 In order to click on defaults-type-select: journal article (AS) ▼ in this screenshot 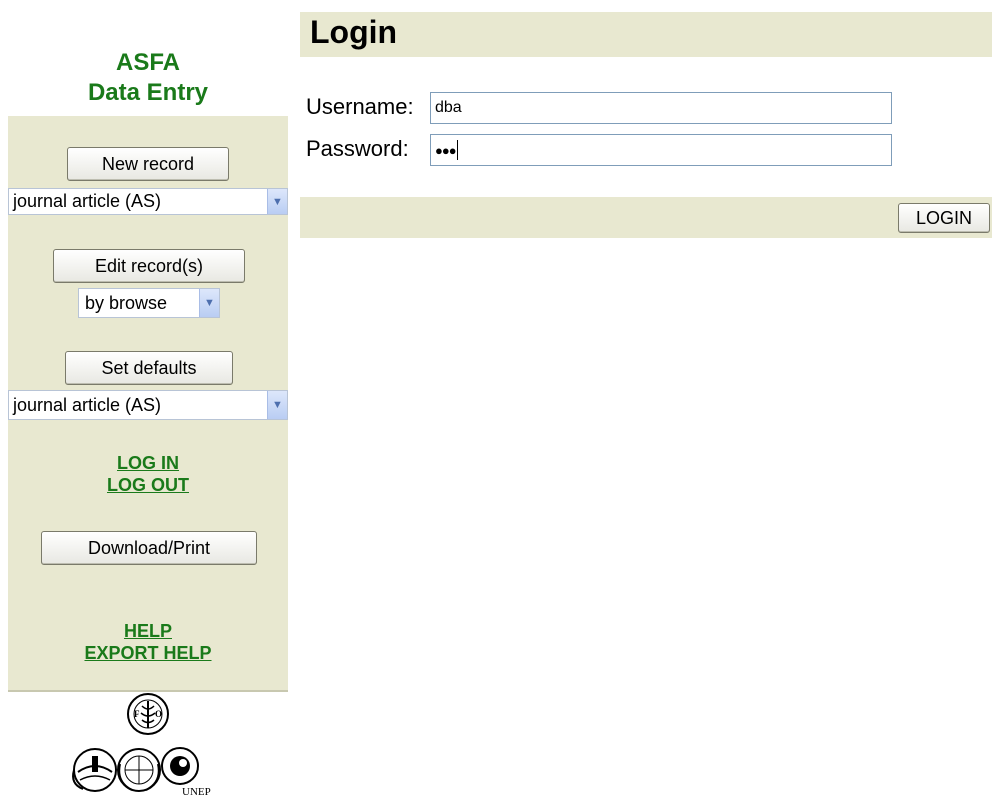, I will do `click(148, 405)`.